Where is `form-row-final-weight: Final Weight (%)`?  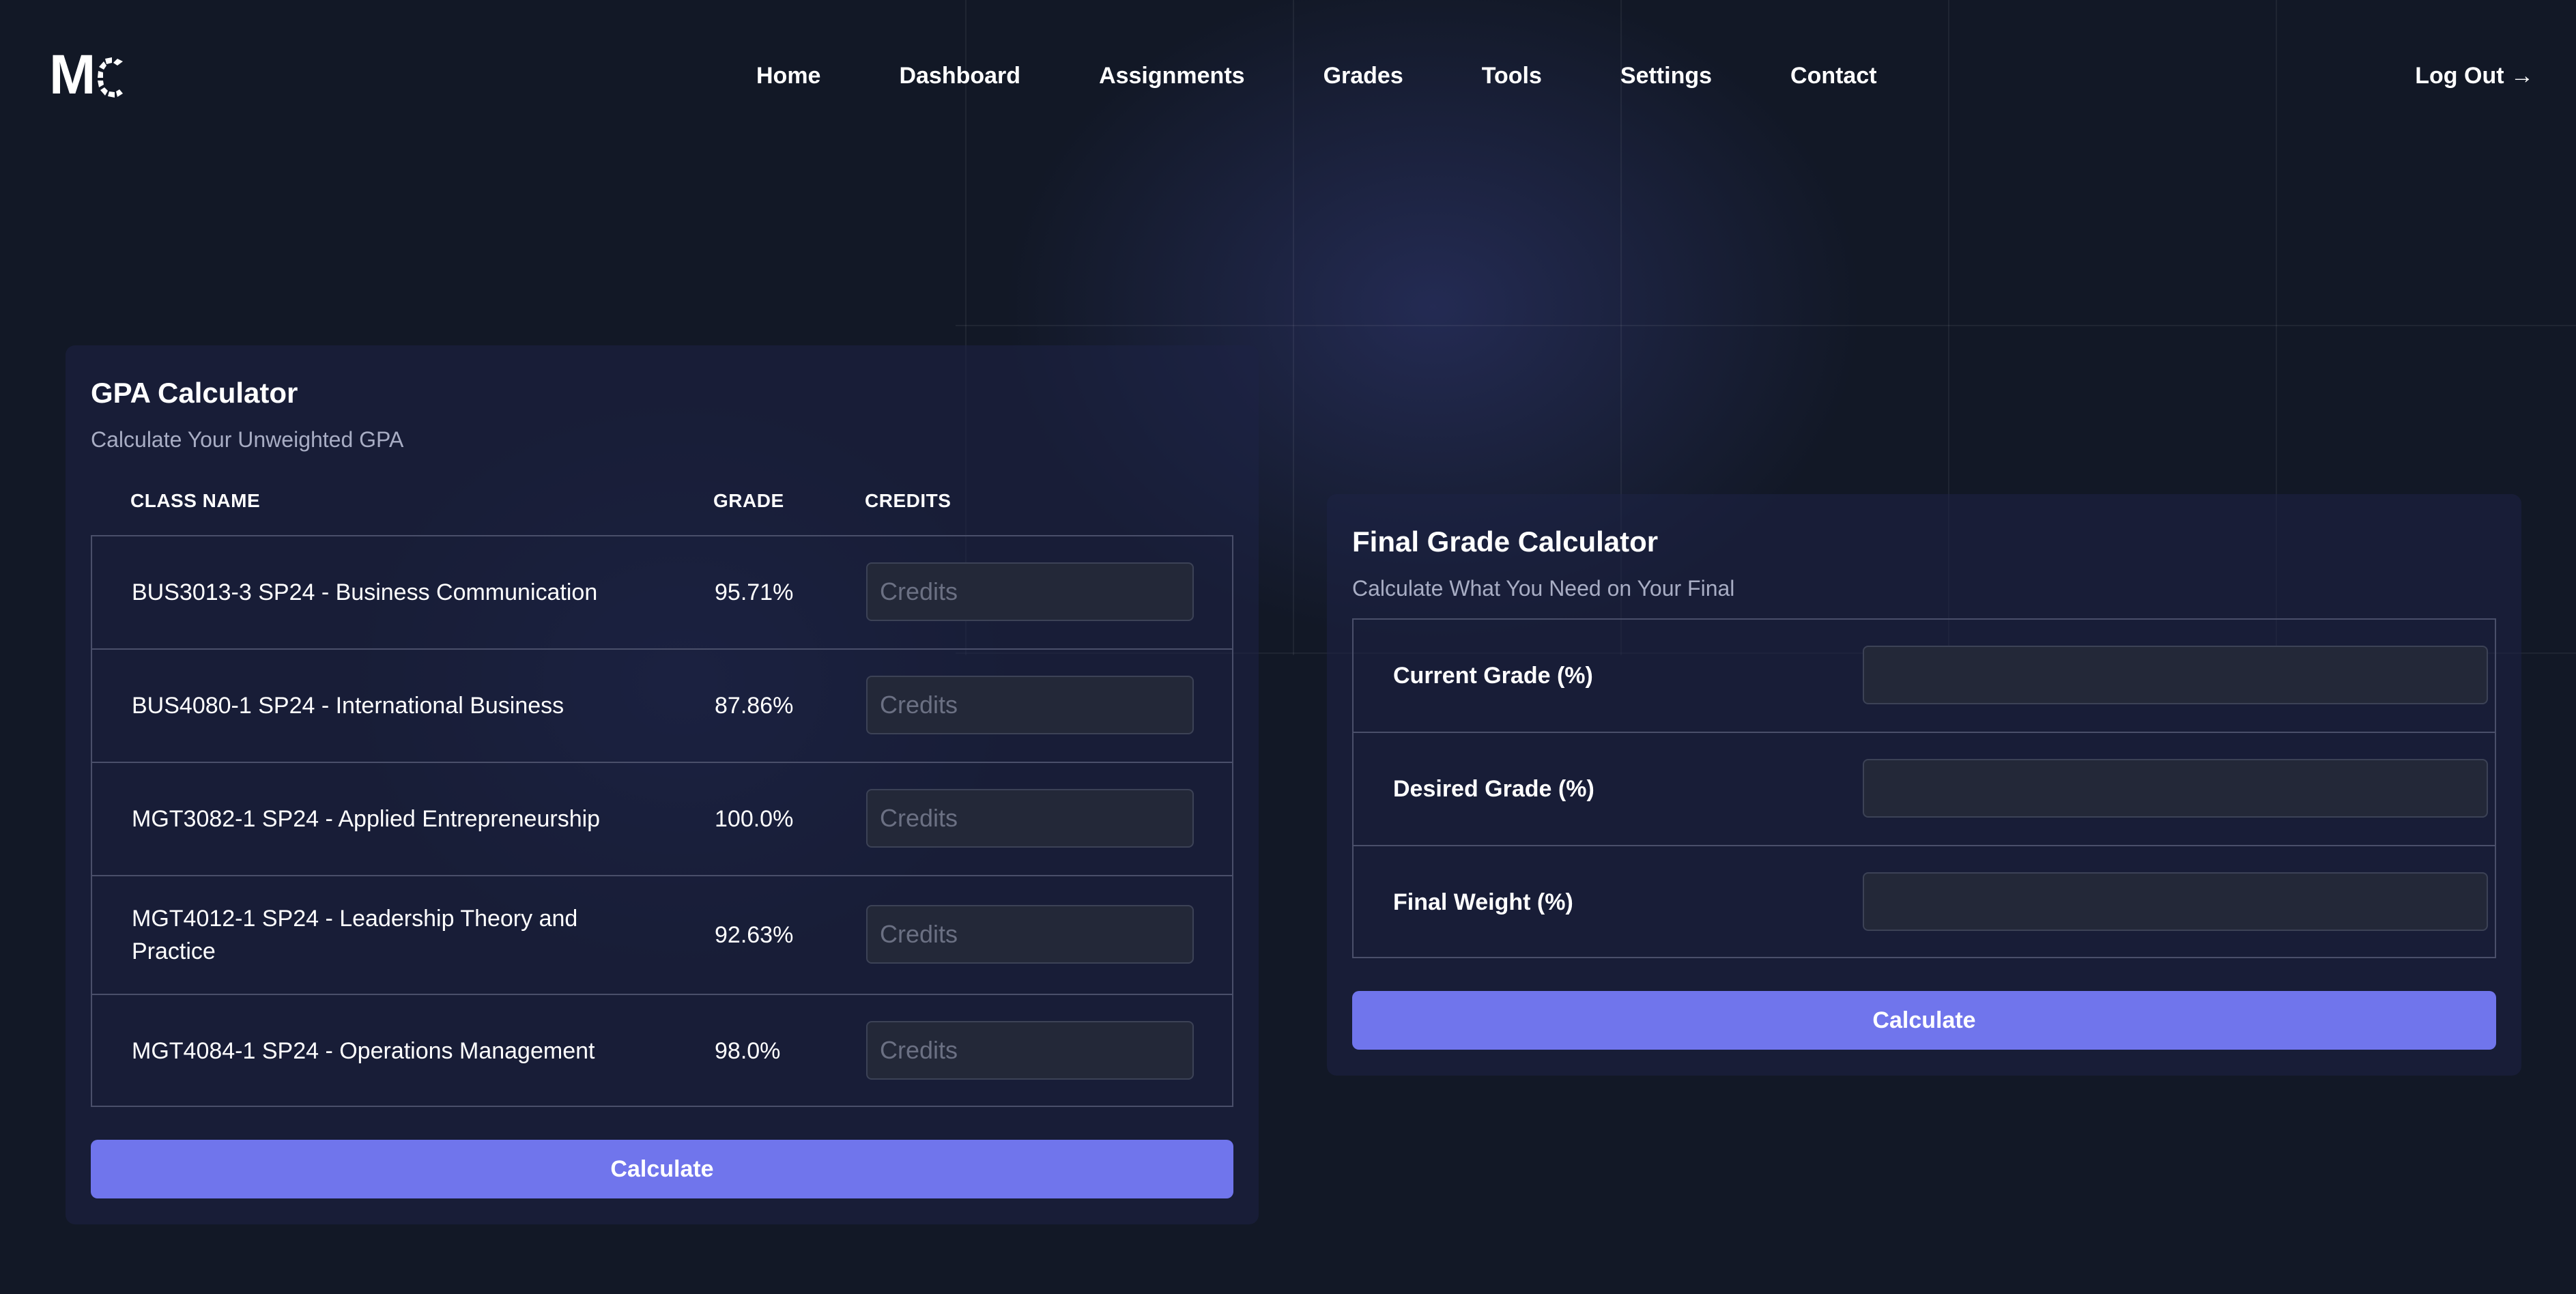 form-row-final-weight: Final Weight (%) is located at coordinates (1924, 902).